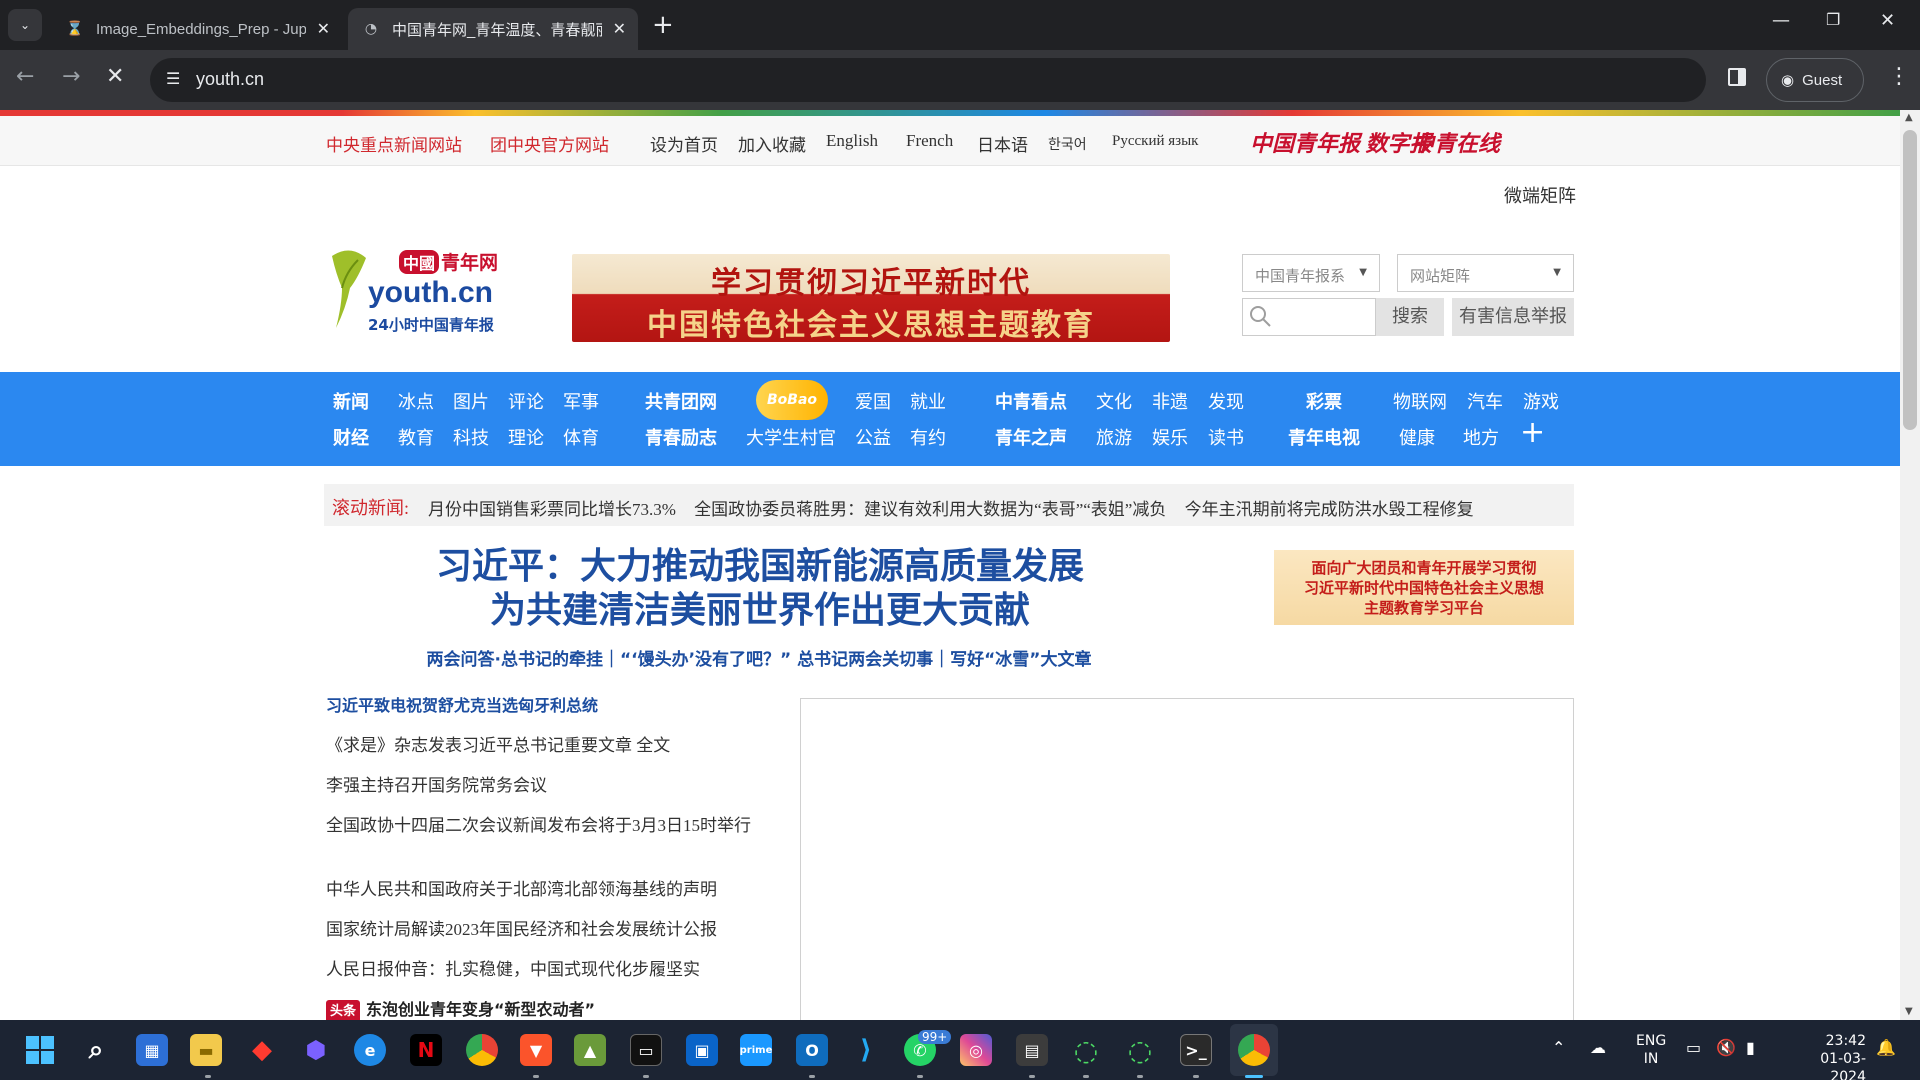  Describe the element at coordinates (1226, 437) in the screenshot. I see `nav-reading: 读书` at that location.